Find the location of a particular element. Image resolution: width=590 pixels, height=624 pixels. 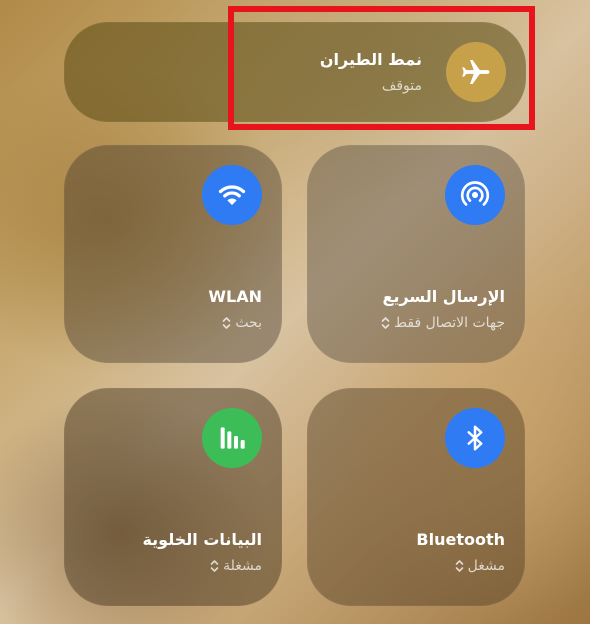

highlight-box is located at coordinates (381, 68).